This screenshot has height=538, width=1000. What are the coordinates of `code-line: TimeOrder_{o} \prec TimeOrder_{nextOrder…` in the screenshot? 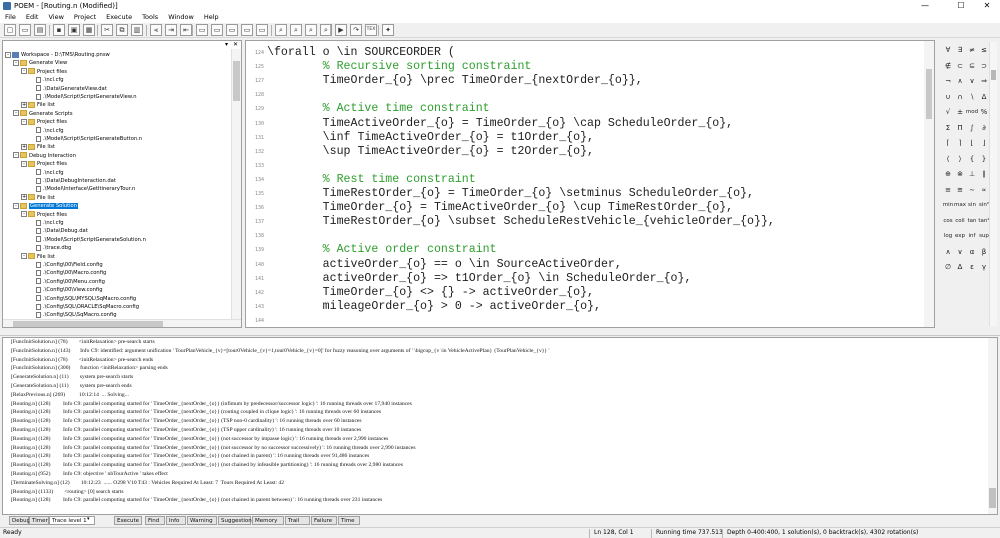 It's located at (455, 80).